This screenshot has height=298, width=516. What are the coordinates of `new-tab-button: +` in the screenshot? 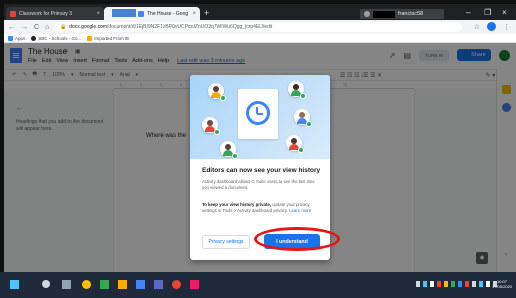 It's located at (206, 13).